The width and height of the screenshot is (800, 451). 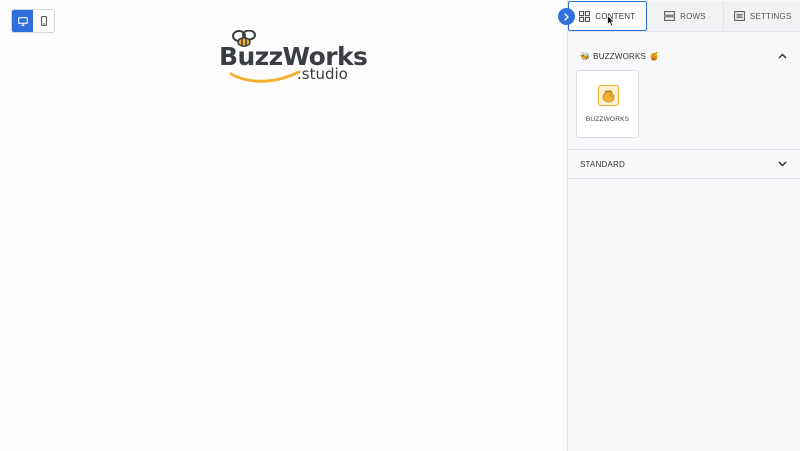 I want to click on section-buzzworks-label: BUZZWORKS, so click(x=620, y=56).